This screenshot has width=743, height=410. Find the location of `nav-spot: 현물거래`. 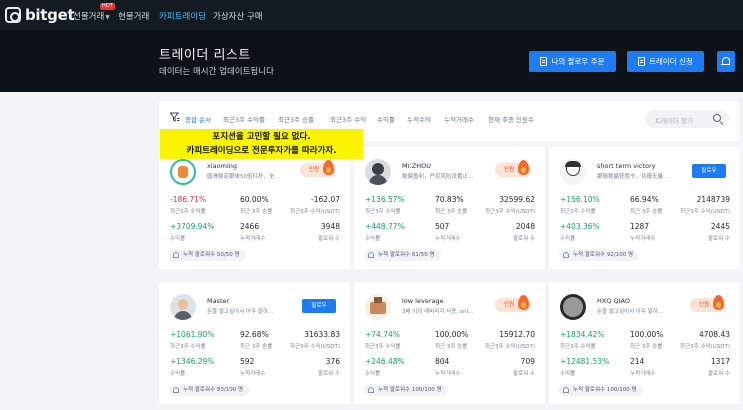

nav-spot: 현물거래 is located at coordinates (133, 16).